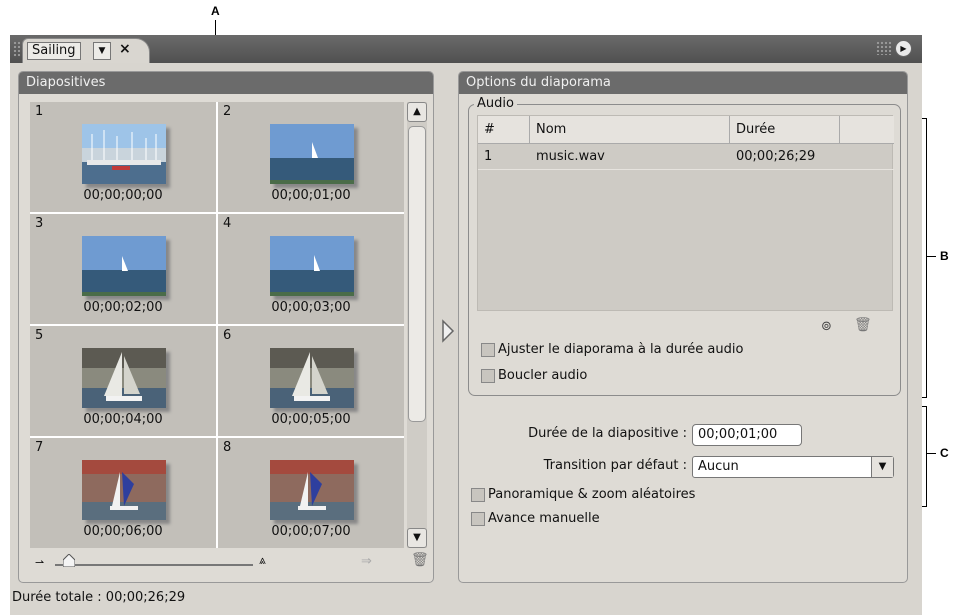 Image resolution: width=959 pixels, height=615 pixels. I want to click on slide-timecode: 00;00;03;00, so click(311, 307).